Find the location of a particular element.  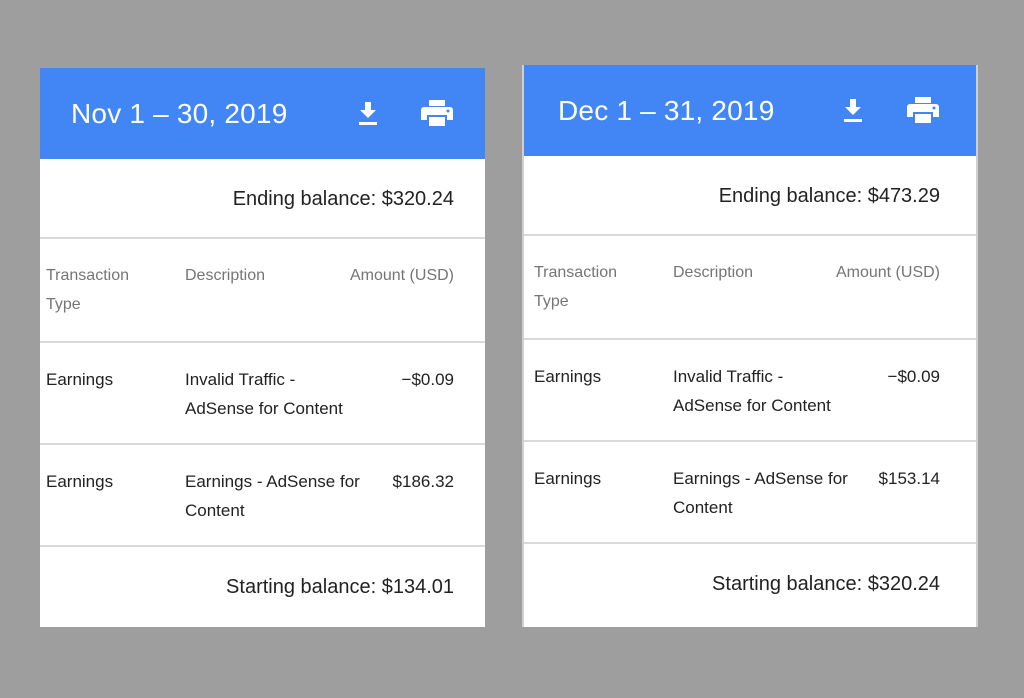

statement-period-title: Dec 1 – 31, 2019 is located at coordinates (666, 110).